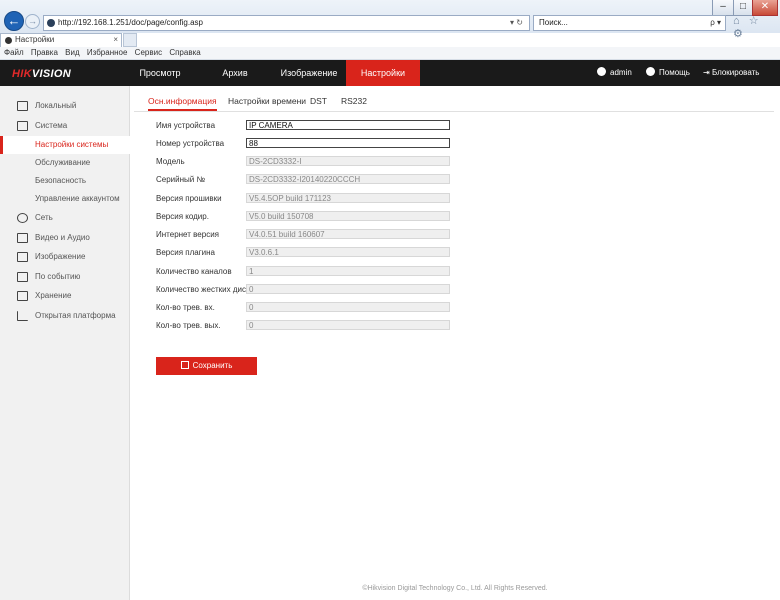  Describe the element at coordinates (318, 101) in the screenshot. I see `tab-dst: DST` at that location.